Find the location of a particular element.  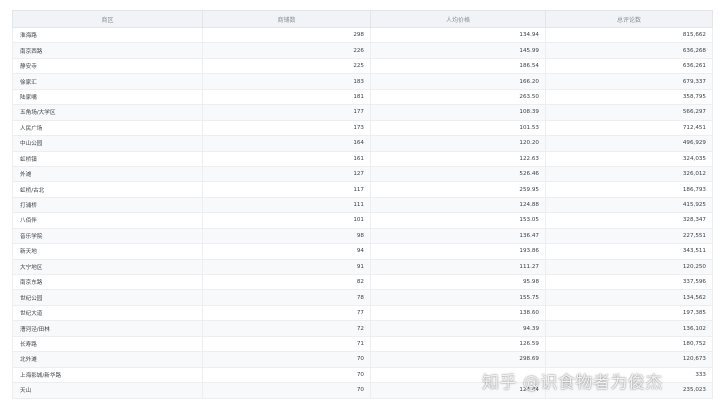

district-cell: 漕河泾/田林 is located at coordinates (107, 328).